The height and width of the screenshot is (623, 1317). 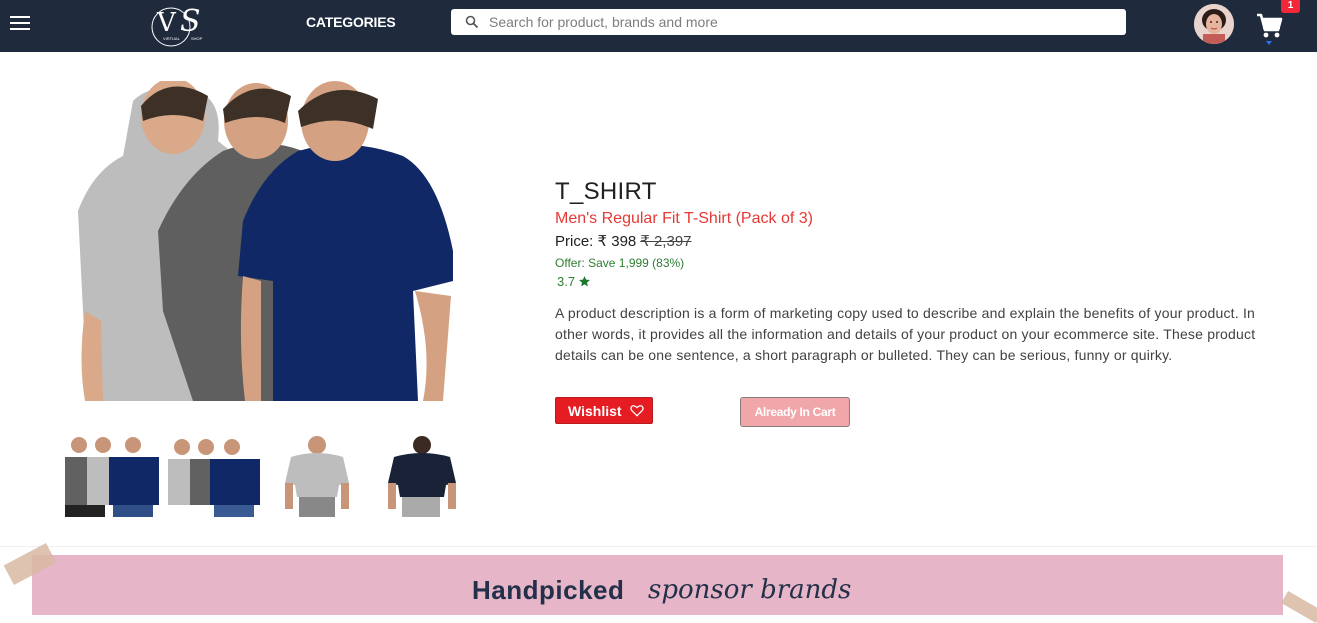 What do you see at coordinates (636, 411) in the screenshot?
I see `heart-icon` at bounding box center [636, 411].